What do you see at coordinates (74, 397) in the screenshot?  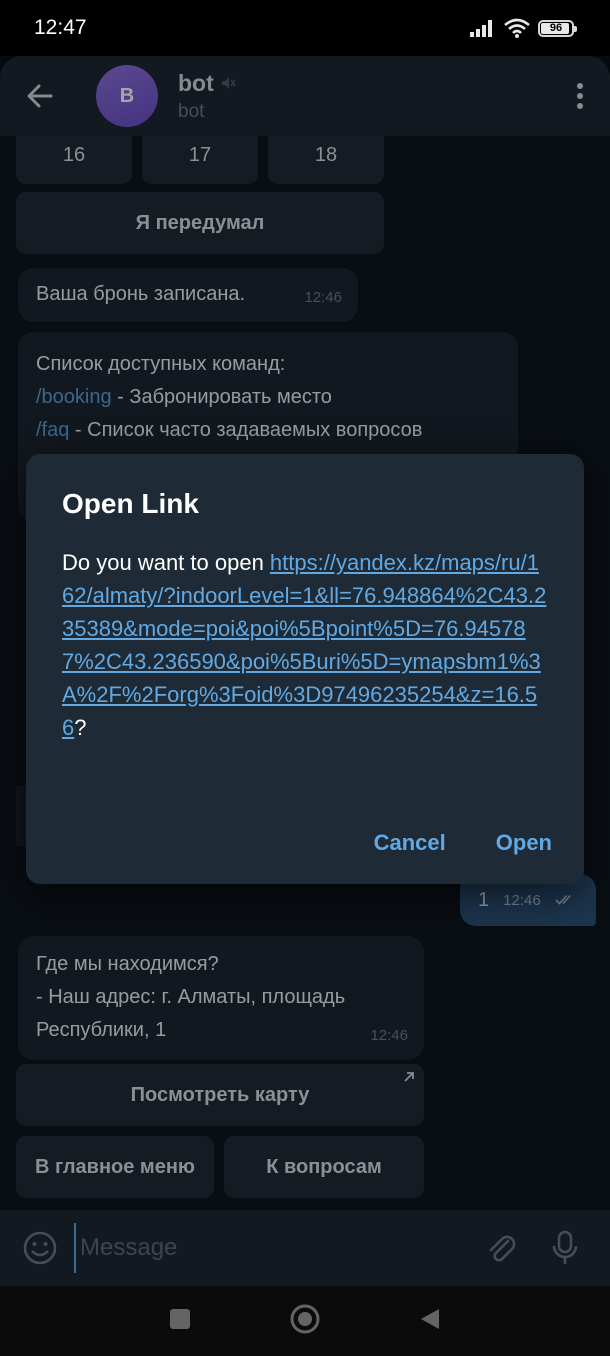 I see `command-link-booking: /booking` at bounding box center [74, 397].